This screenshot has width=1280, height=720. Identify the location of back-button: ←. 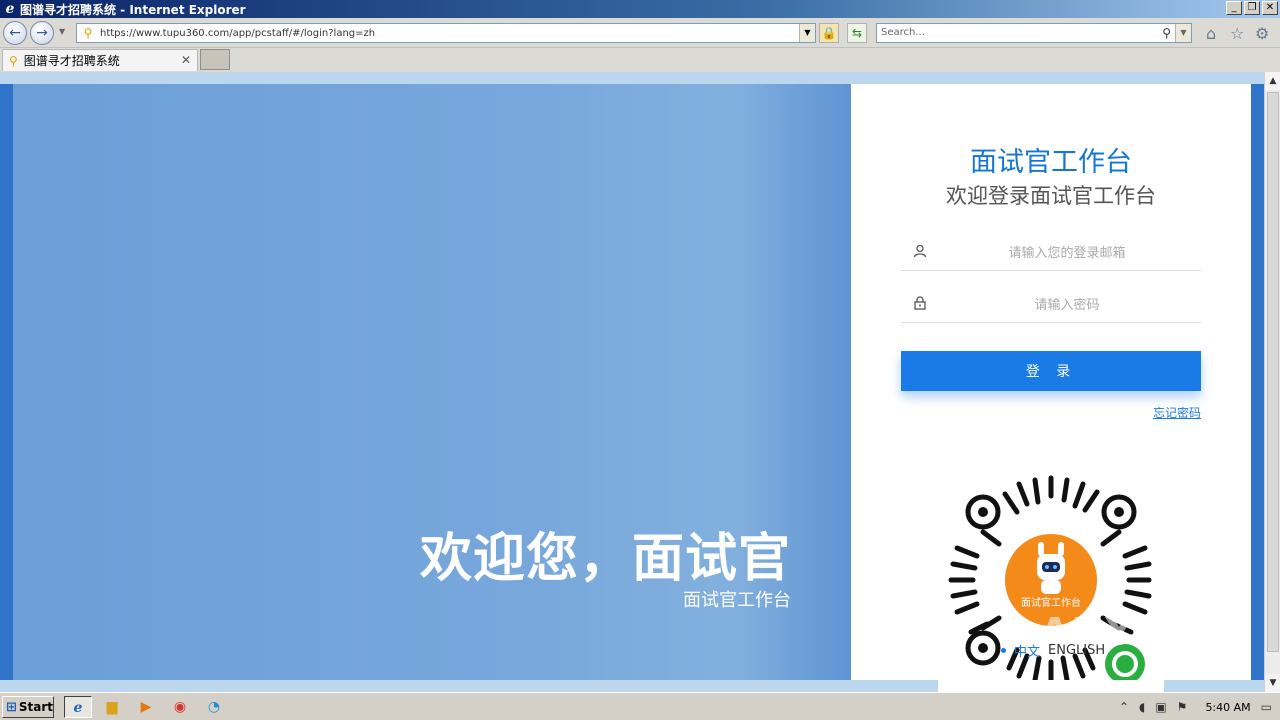
(15, 33).